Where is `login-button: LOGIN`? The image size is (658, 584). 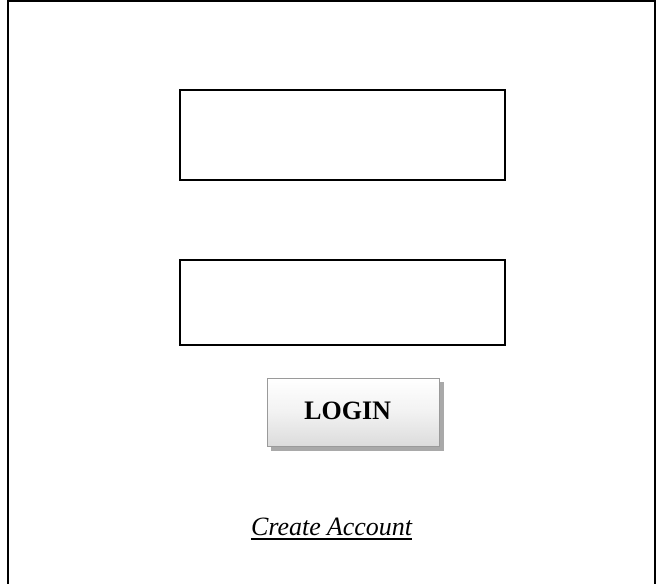 login-button: LOGIN is located at coordinates (353, 412).